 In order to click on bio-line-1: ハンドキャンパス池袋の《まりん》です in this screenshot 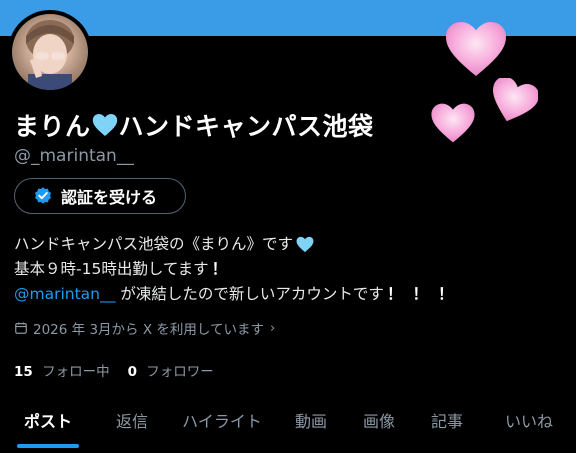, I will do `click(233, 244)`.